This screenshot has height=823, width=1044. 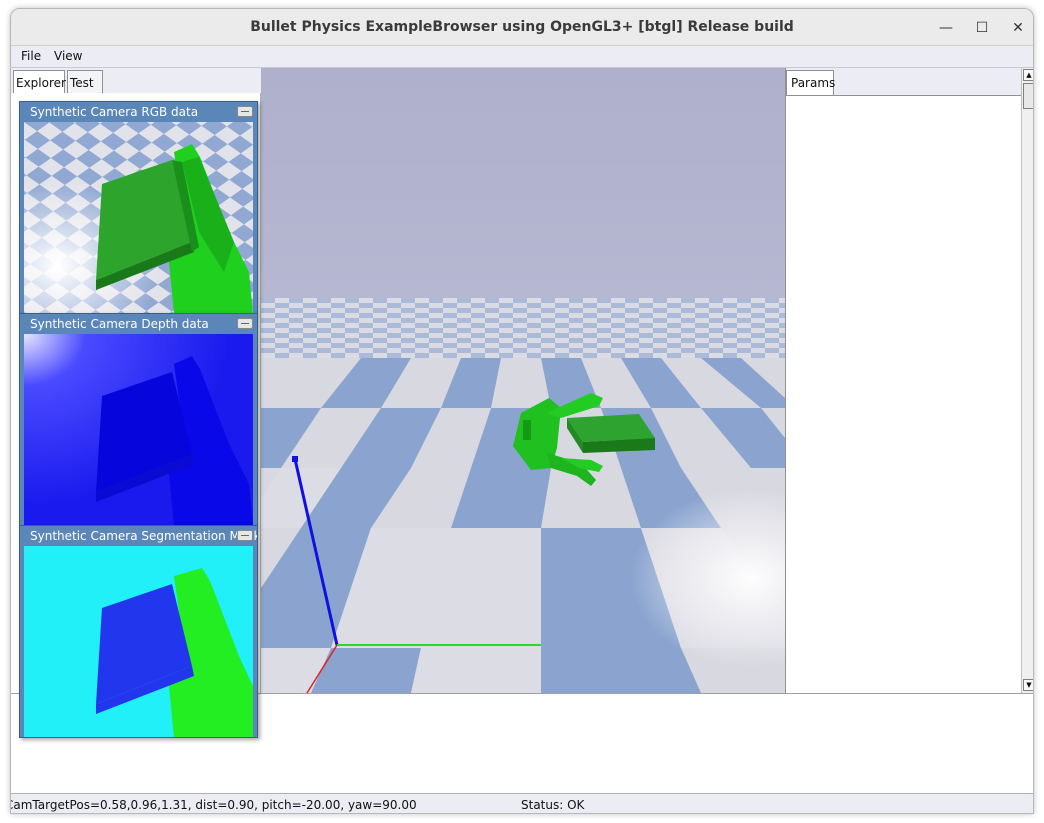 I want to click on scroll-down-icon: ▼, so click(x=1028, y=685).